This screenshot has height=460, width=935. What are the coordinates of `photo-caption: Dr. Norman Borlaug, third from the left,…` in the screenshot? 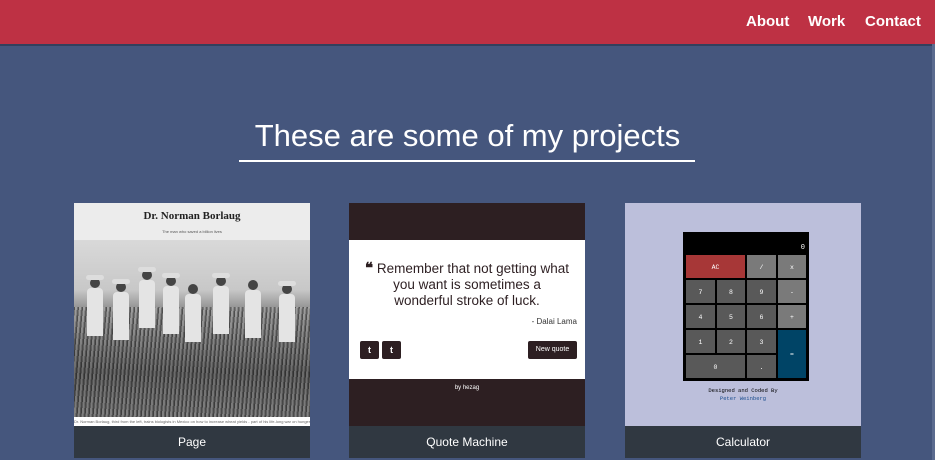 It's located at (192, 421).